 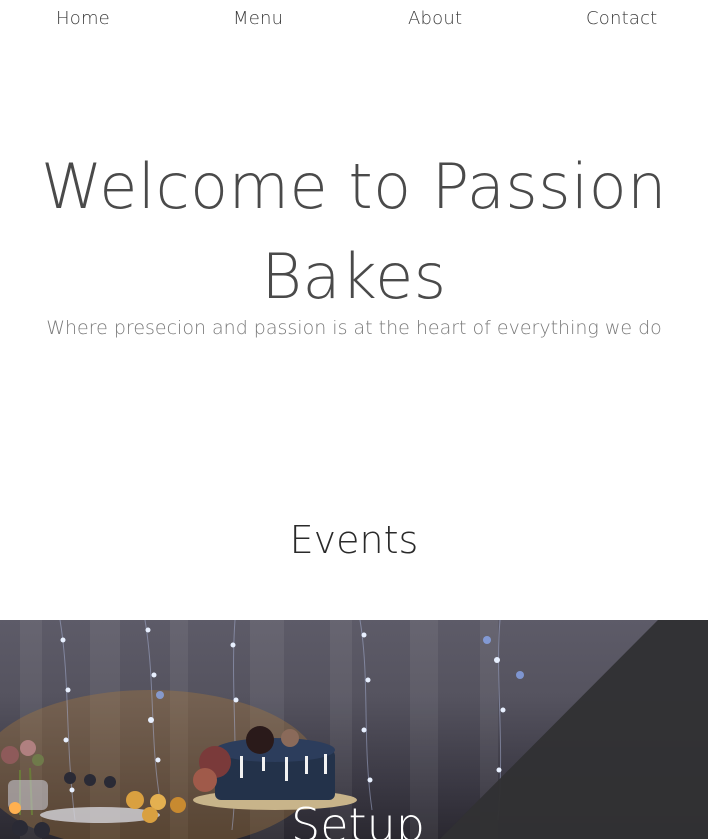 What do you see at coordinates (435, 18) in the screenshot?
I see `nav-about-link: About` at bounding box center [435, 18].